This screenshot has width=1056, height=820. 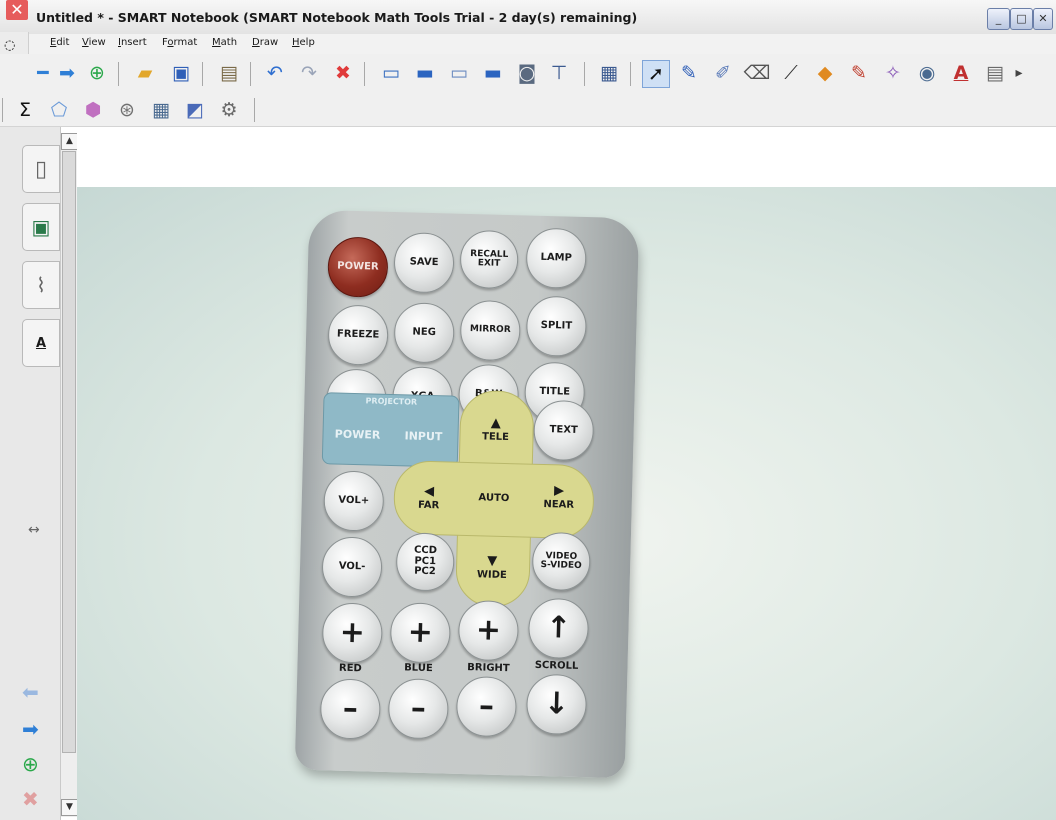 I want to click on page-icon: ▯, so click(x=41, y=169).